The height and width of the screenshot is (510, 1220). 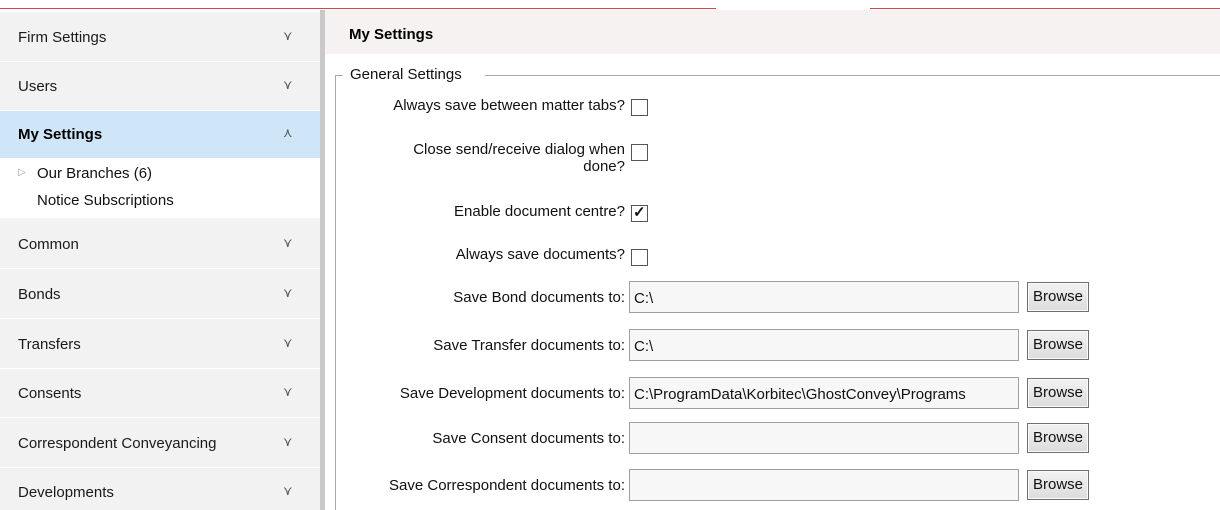 What do you see at coordinates (507, 485) in the screenshot?
I see `correspondent-path-label: Save Correspondent documents to:` at bounding box center [507, 485].